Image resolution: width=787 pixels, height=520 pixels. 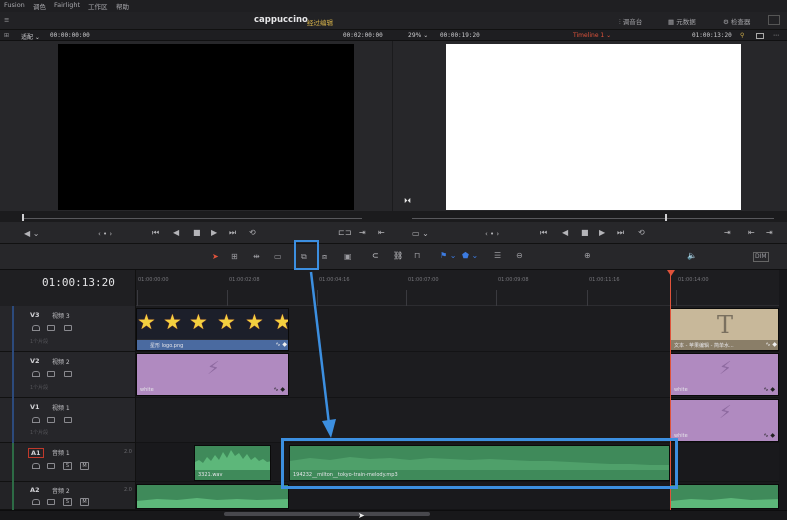 What do you see at coordinates (6, 20) in the screenshot?
I see `menu-fusion-partial: ≡` at bounding box center [6, 20].